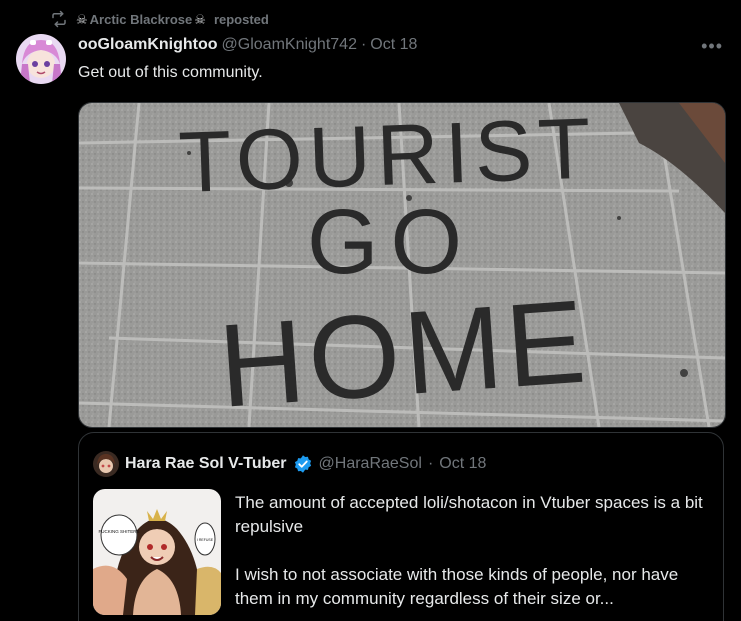  I want to click on quote-display-name: Hara Rae Sol V-Tuber, so click(206, 464).